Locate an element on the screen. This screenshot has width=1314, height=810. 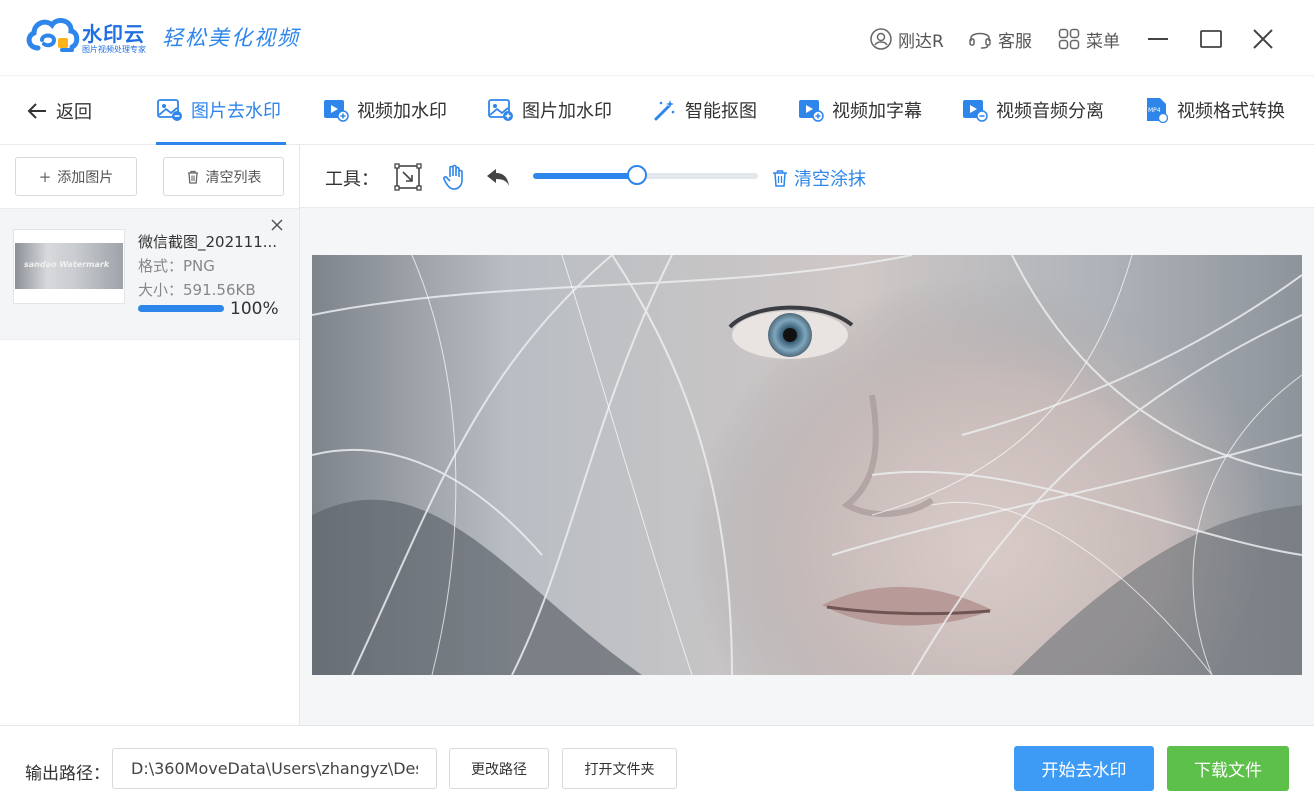
change-path-button: 更改路径 is located at coordinates (499, 768).